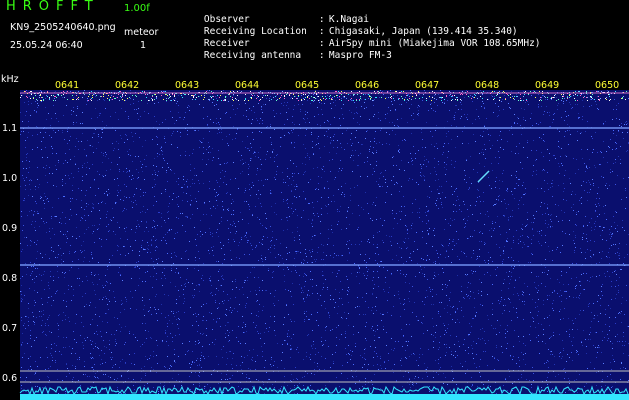  Describe the element at coordinates (427, 85) in the screenshot. I see `x-tick-label: 0647` at that location.